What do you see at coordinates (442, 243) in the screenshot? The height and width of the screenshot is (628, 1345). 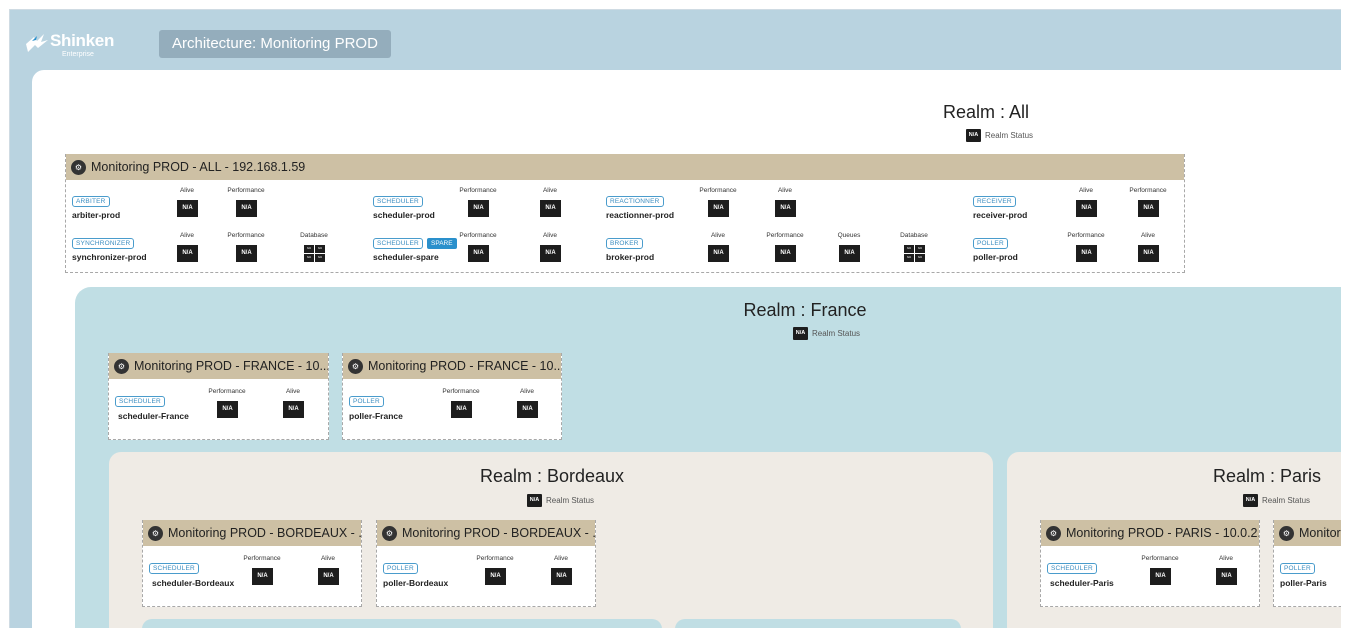 I see `spare-badge: SPARE` at bounding box center [442, 243].